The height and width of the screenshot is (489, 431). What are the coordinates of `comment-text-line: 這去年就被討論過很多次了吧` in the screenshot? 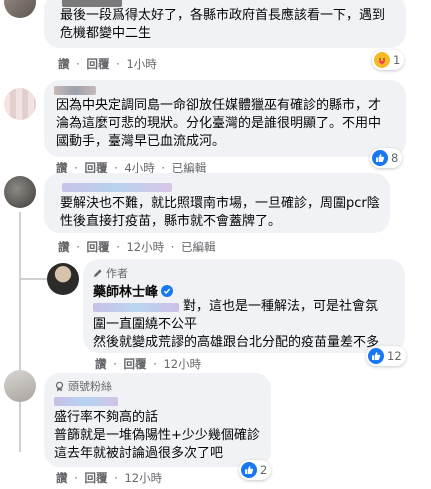 It's located at (139, 453).